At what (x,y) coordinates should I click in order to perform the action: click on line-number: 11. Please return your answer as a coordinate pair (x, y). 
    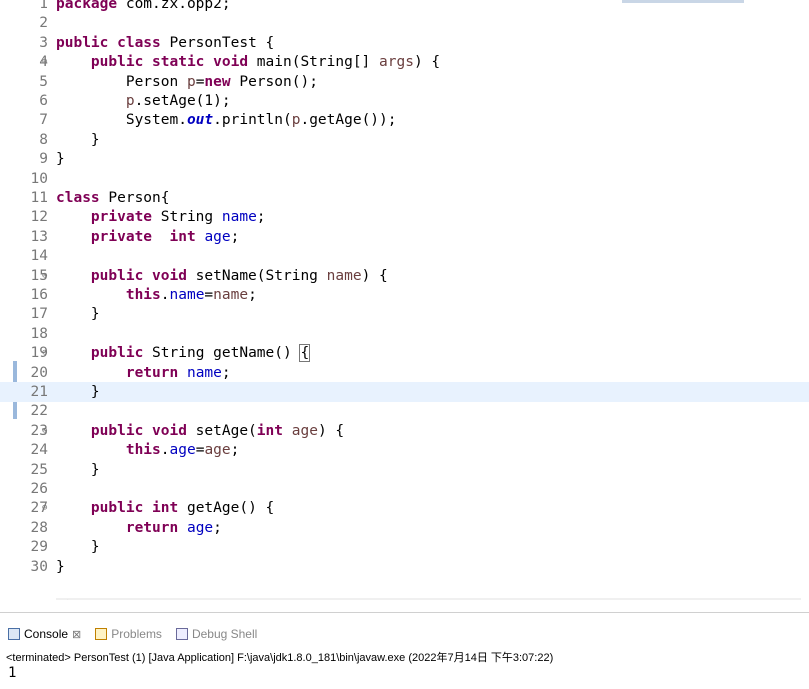
    Looking at the image, I should click on (39, 198).